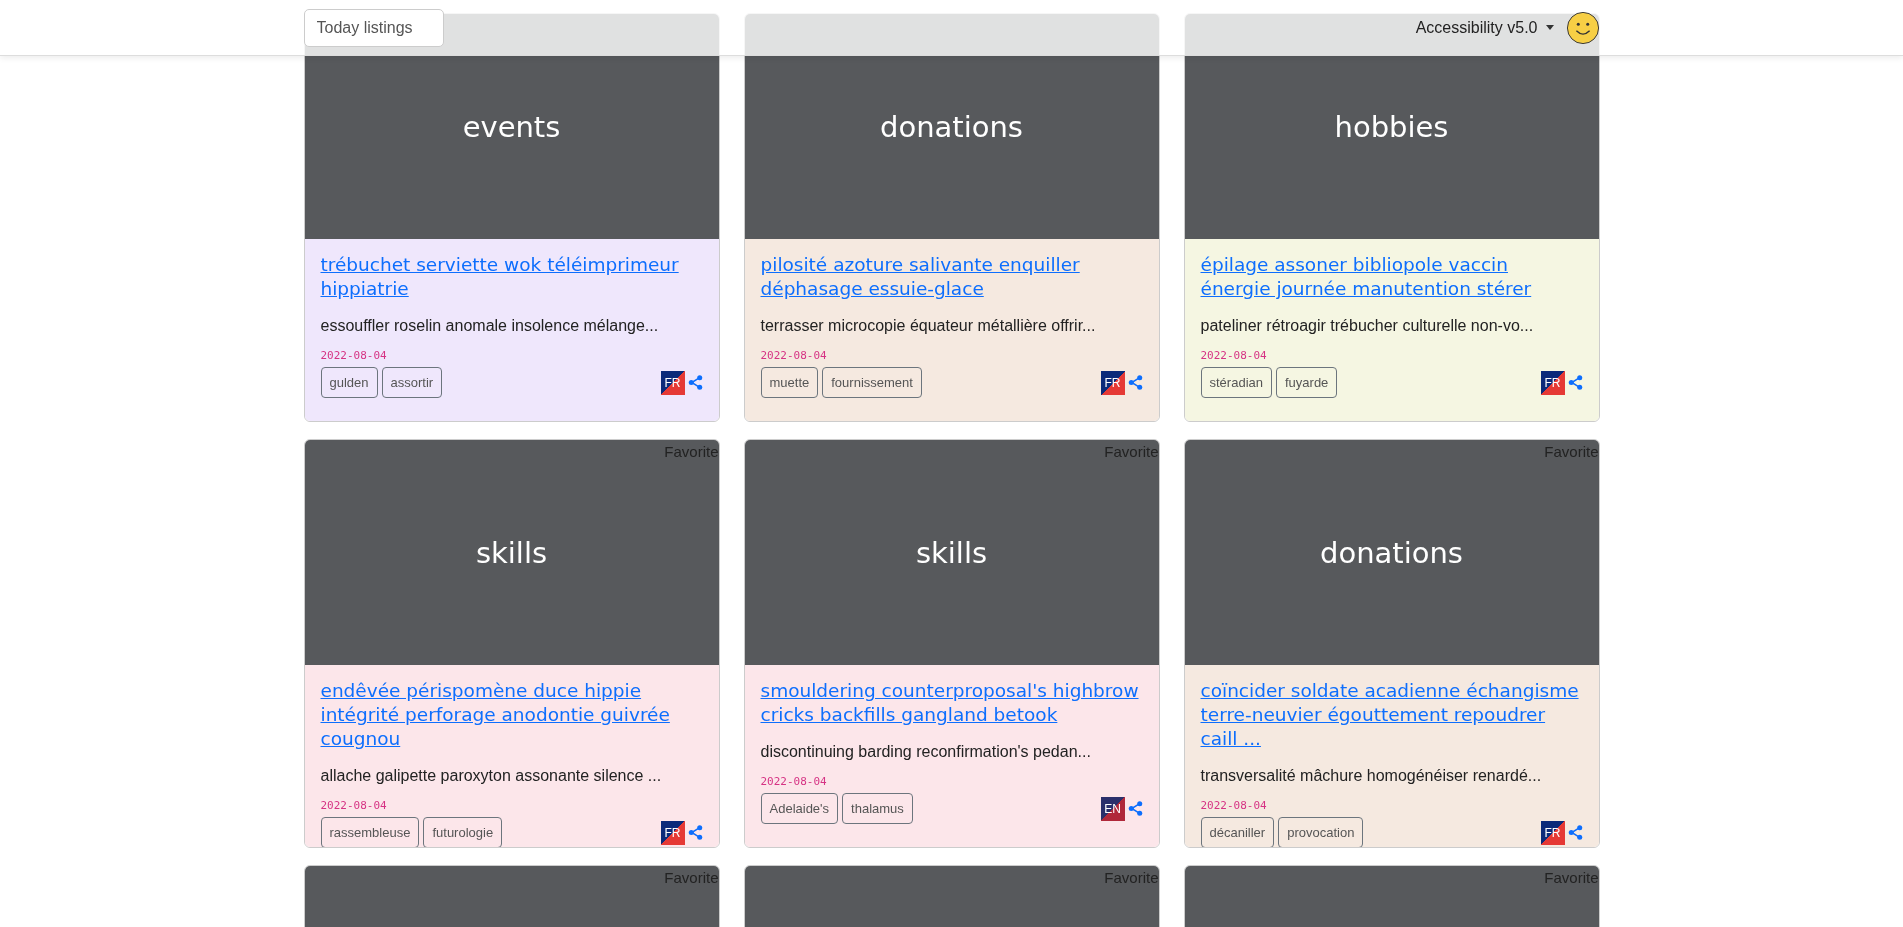 The image size is (1903, 927). What do you see at coordinates (951, 703) in the screenshot?
I see `listing-title-link: smouldering counterproposal's highbrow cricks backfills gangland betook` at bounding box center [951, 703].